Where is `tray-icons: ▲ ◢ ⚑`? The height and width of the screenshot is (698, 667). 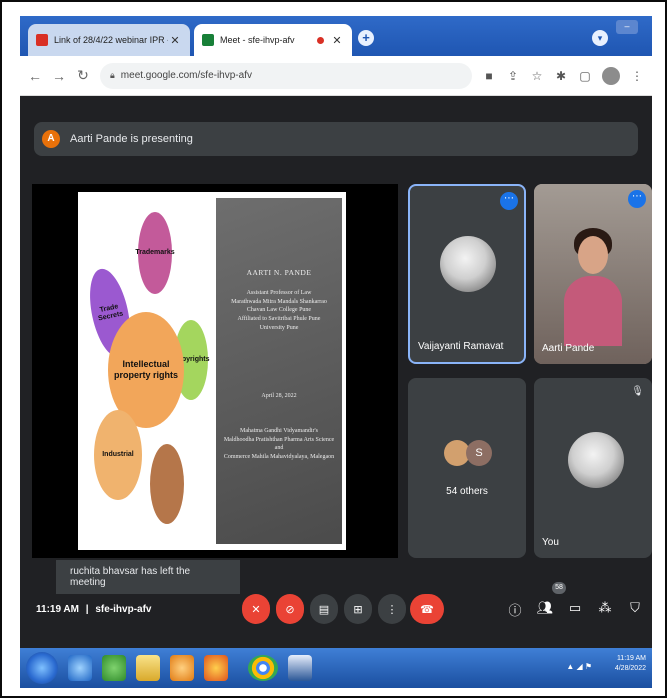
tray-icons: ▲ ◢ ⚑ is located at coordinates (579, 666).